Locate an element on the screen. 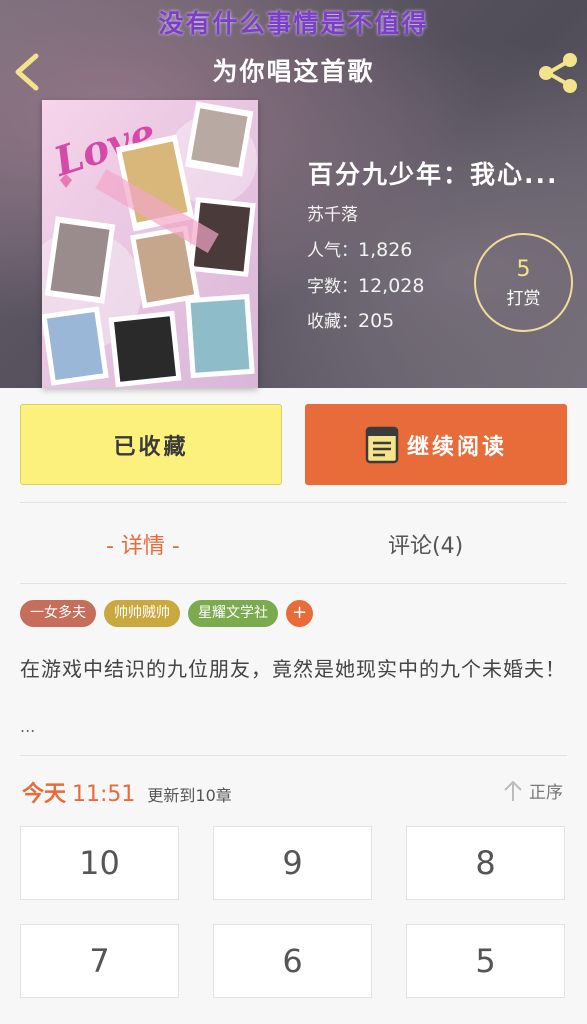 The height and width of the screenshot is (1024, 587). book-icon is located at coordinates (382, 444).